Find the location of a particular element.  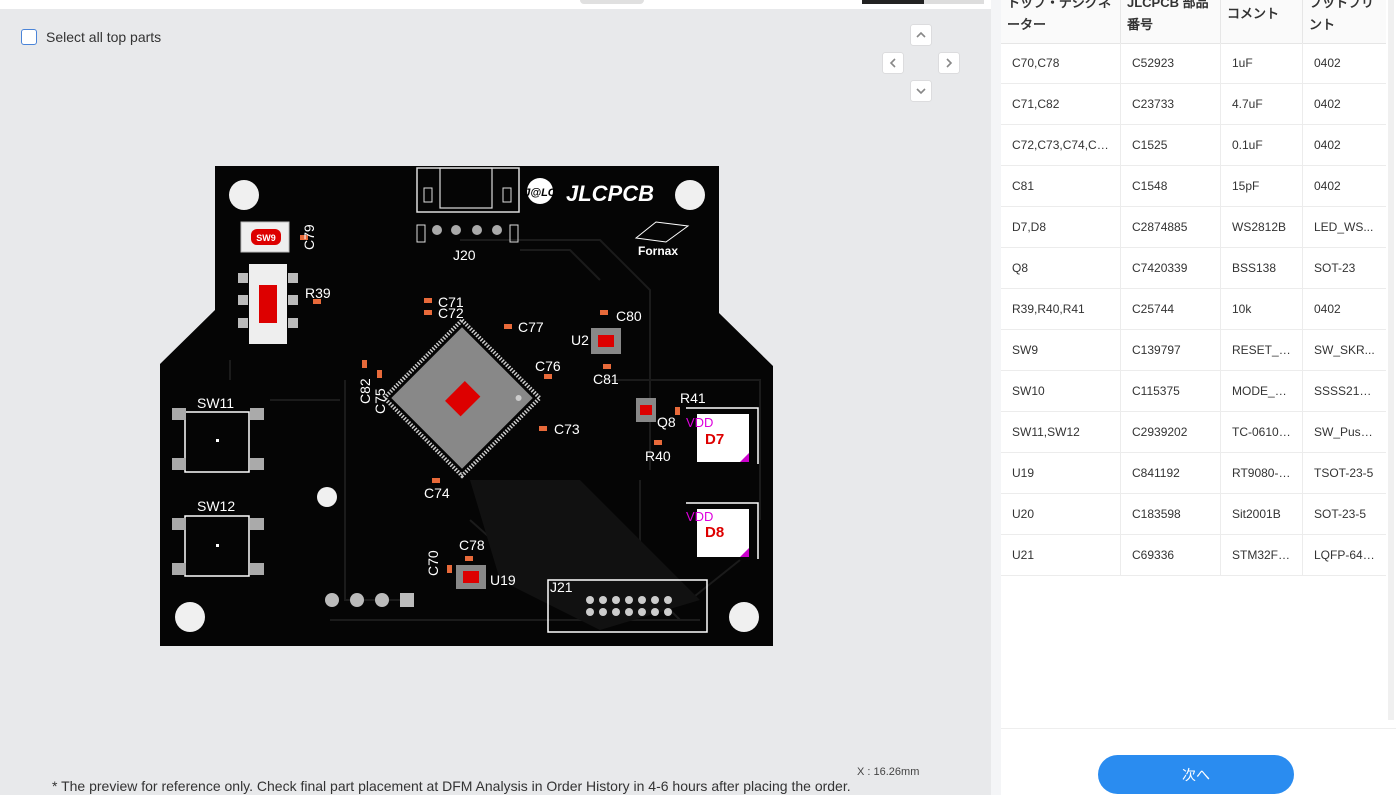

cell-part-number: C139797 is located at coordinates (1171, 350).